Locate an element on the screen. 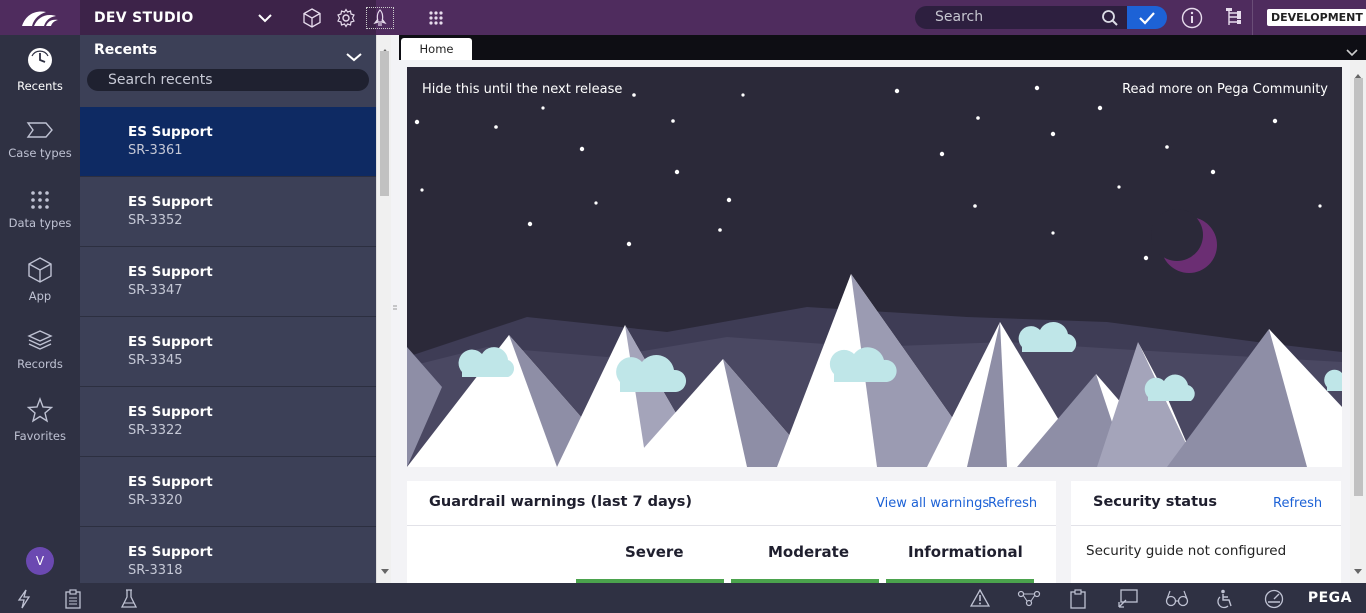  main-scrollbar is located at coordinates (1358, 321).